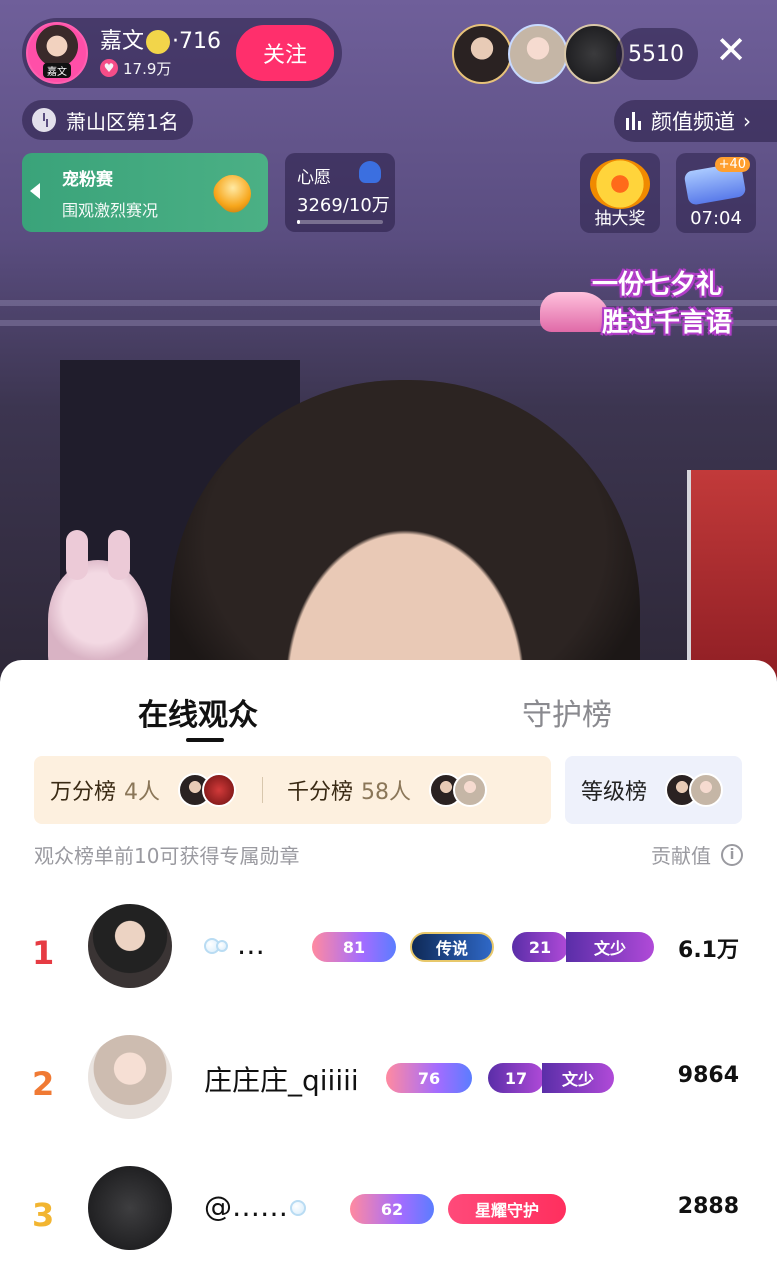  I want to click on contribution-header: 贡献值 i, so click(697, 854).